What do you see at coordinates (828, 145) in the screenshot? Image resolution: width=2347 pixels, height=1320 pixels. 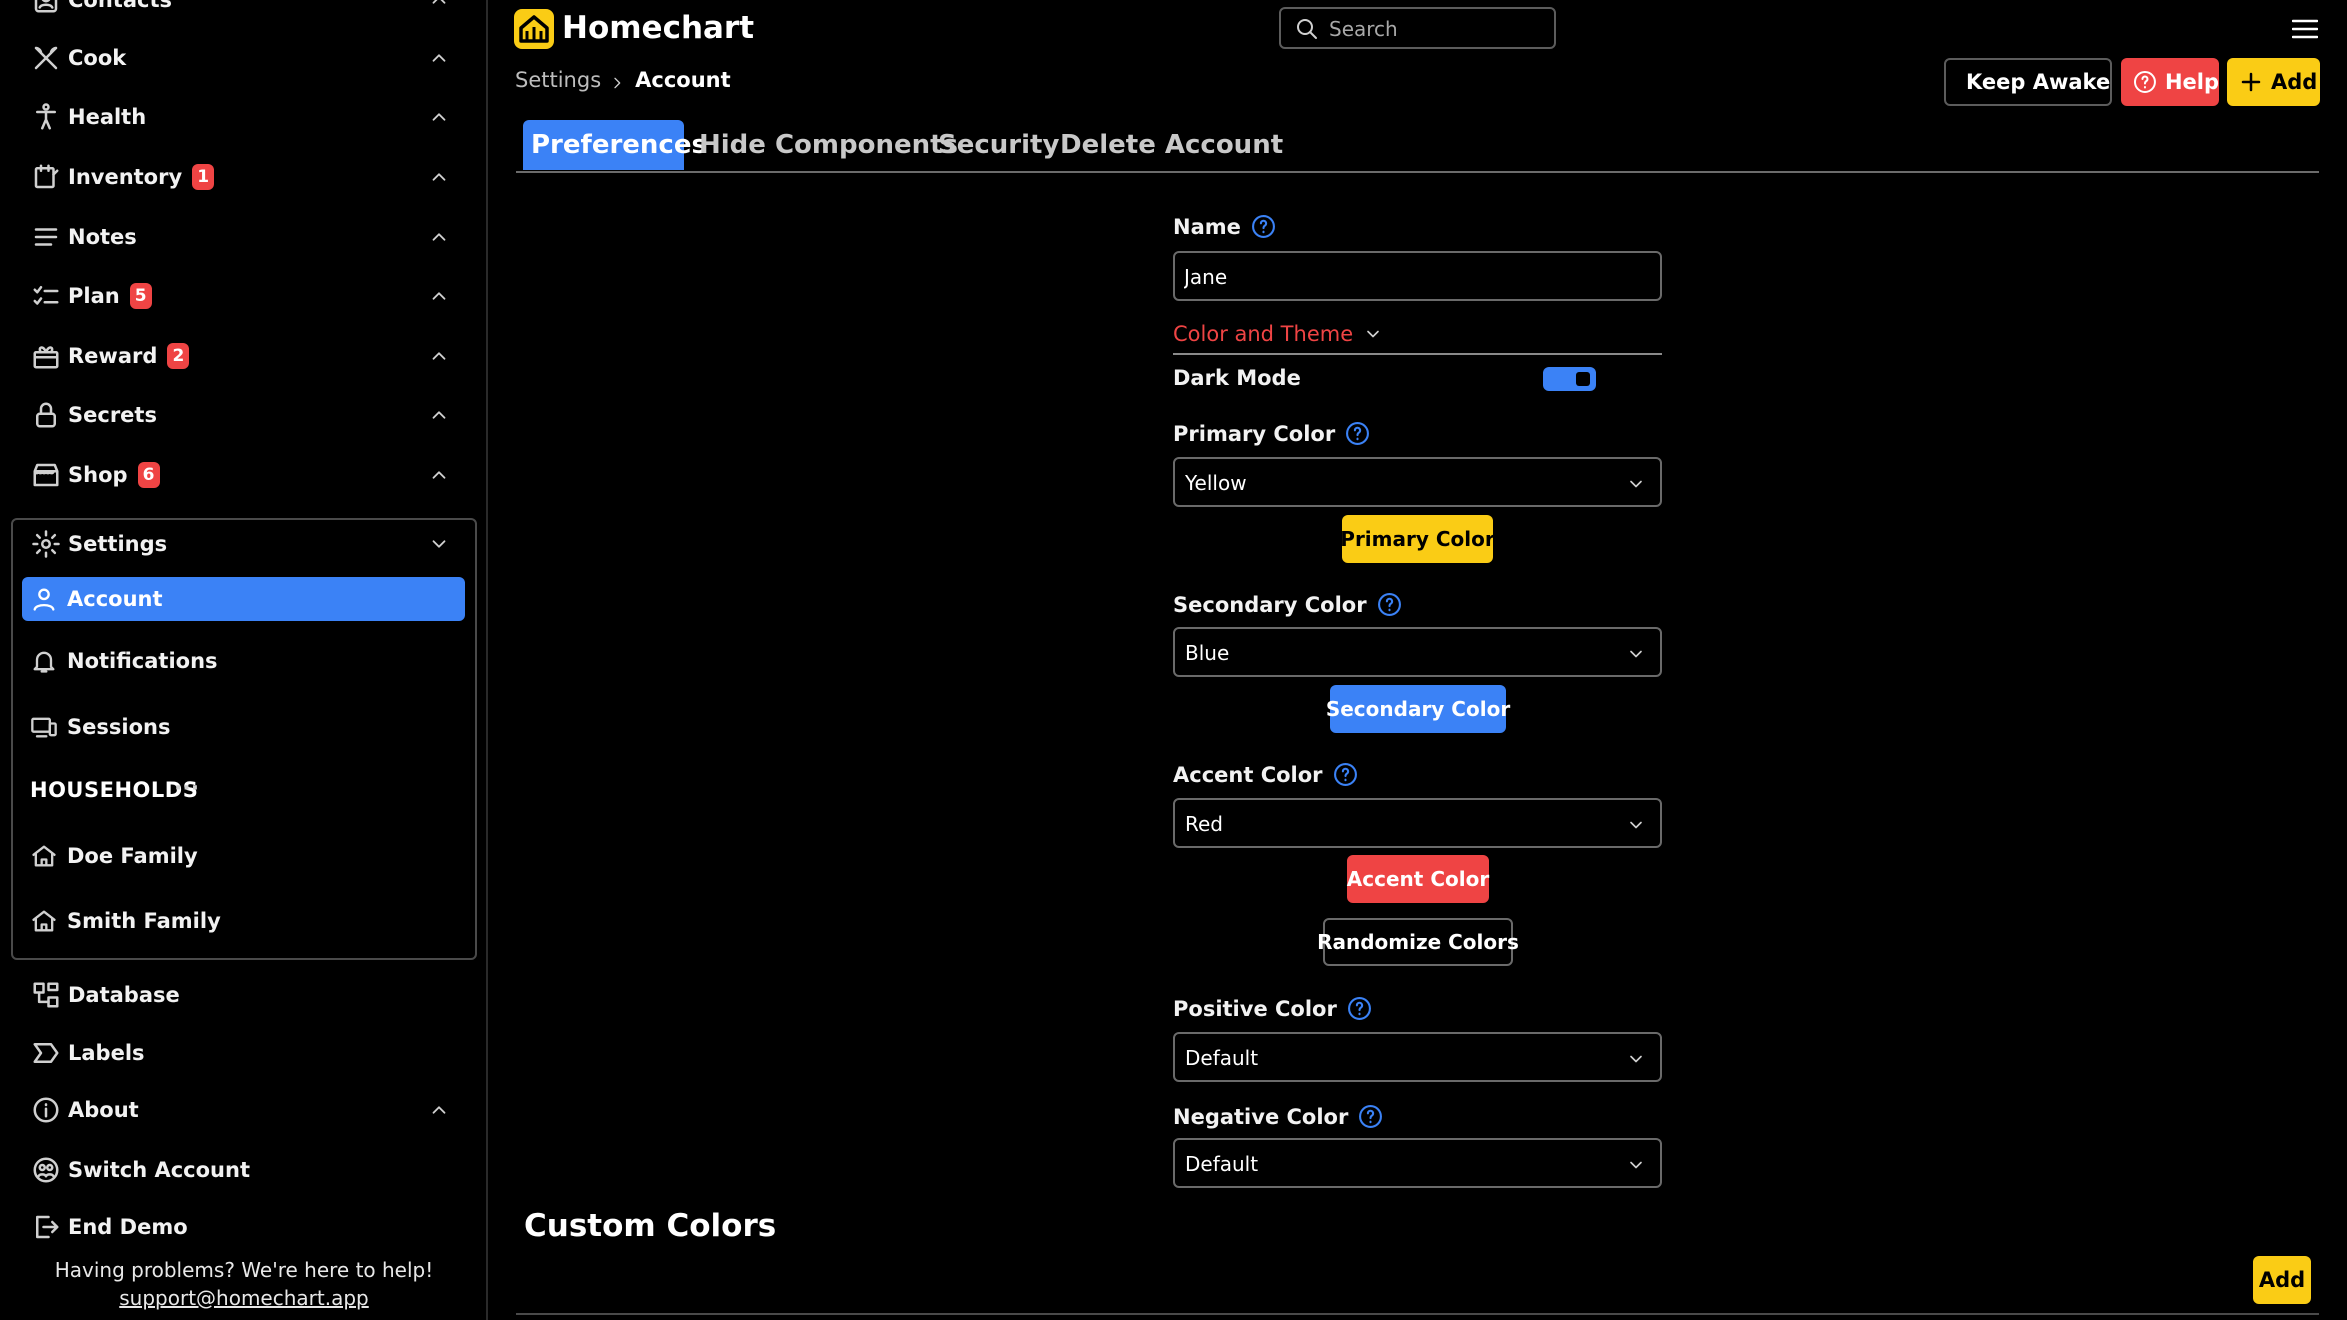 I see `tab-hide-components: Hide Components` at bounding box center [828, 145].